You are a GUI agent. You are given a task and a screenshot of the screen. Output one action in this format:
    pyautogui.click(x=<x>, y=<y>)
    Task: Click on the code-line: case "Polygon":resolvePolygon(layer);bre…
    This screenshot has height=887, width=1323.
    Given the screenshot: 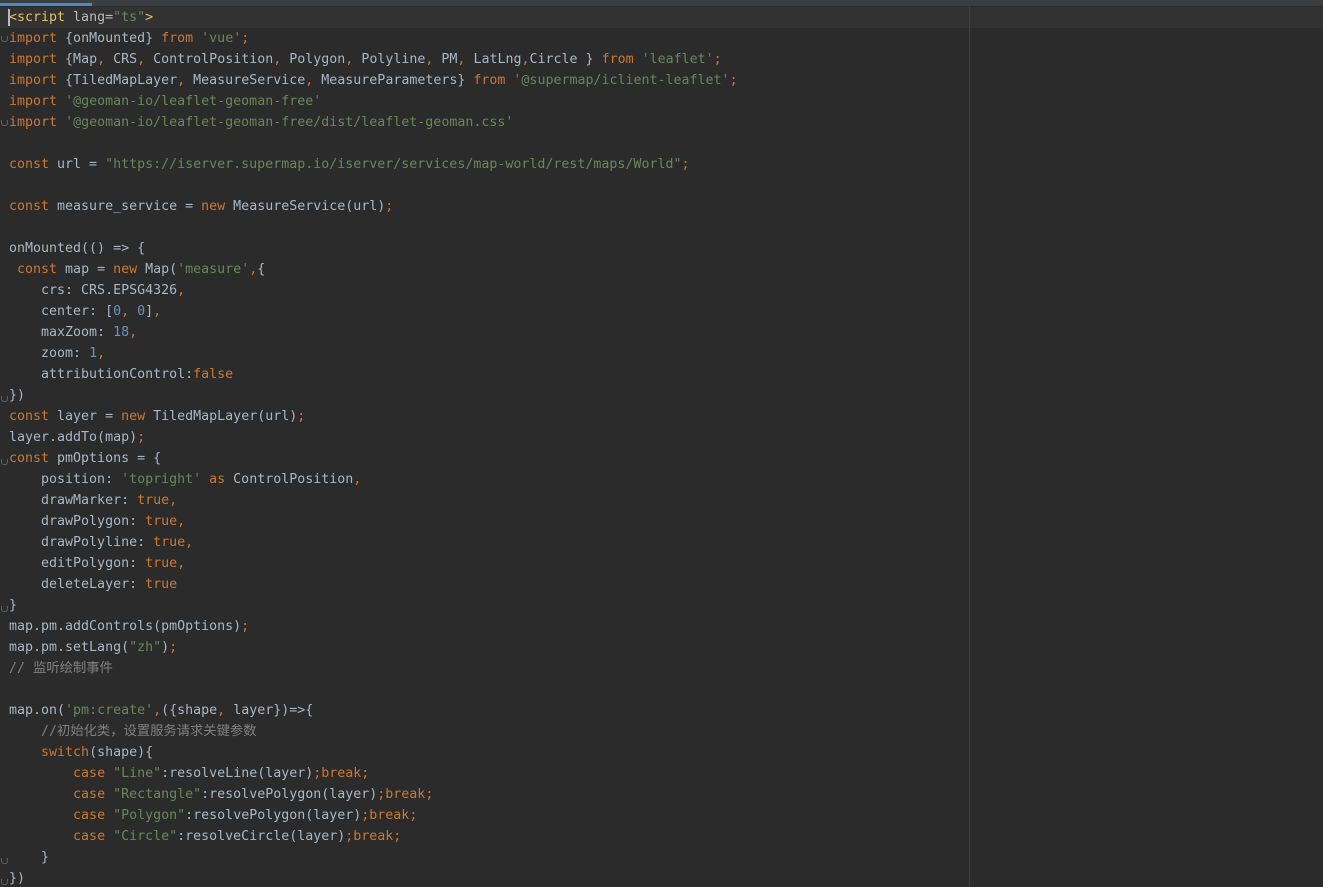 What is the action you would take?
    pyautogui.click(x=486, y=815)
    